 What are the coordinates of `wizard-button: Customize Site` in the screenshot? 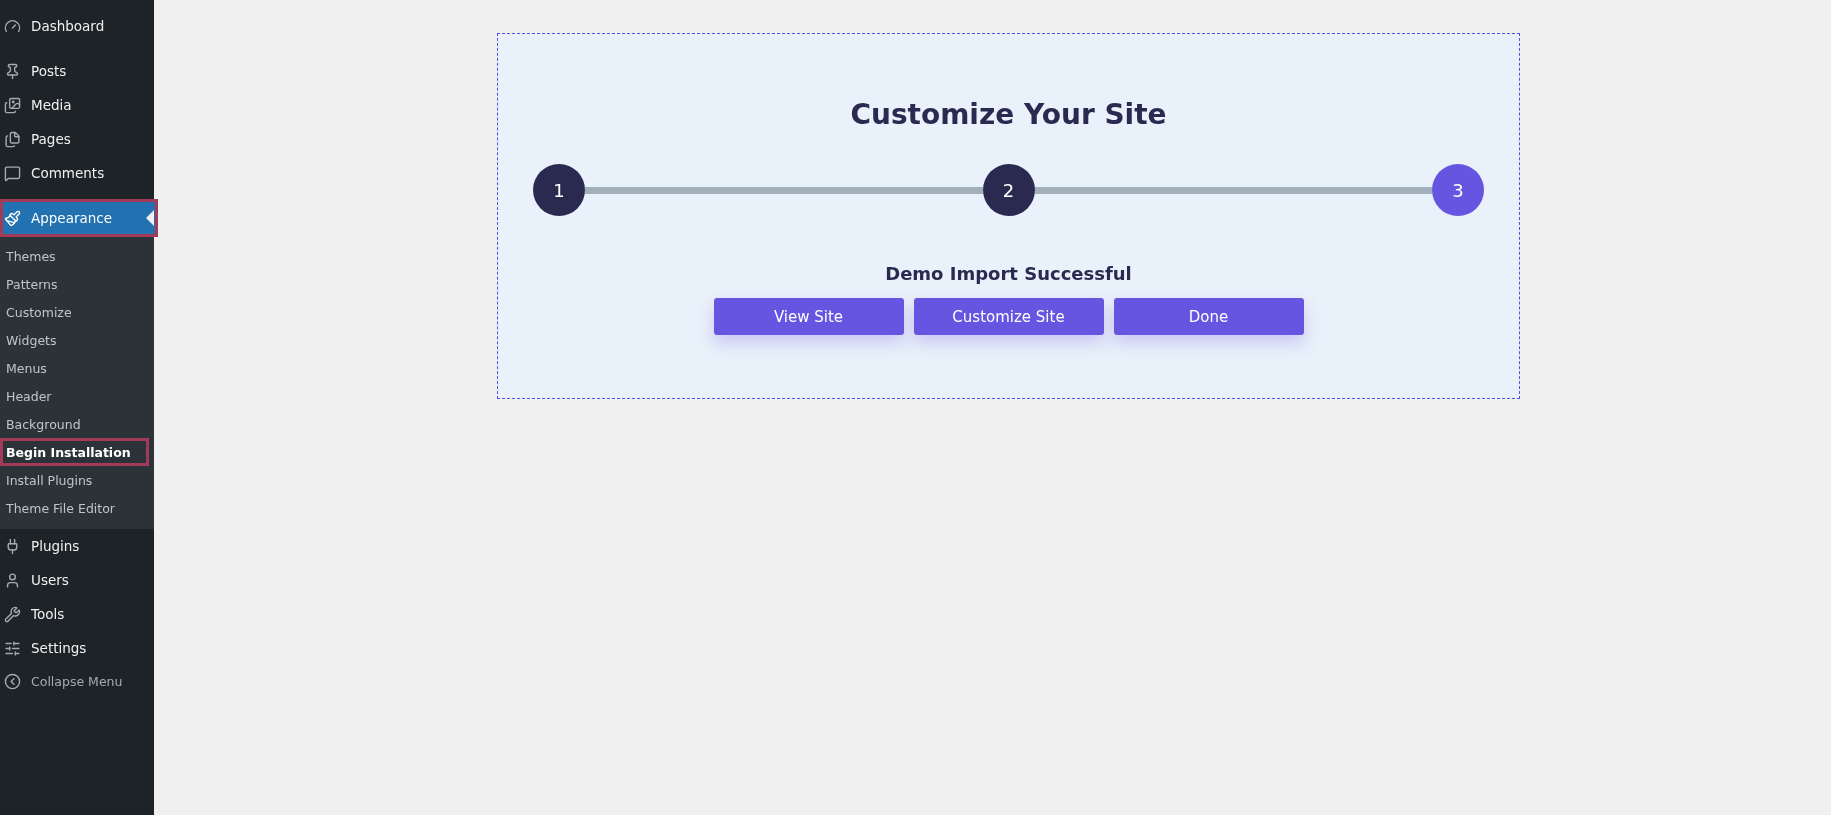 It's located at (1008, 316).